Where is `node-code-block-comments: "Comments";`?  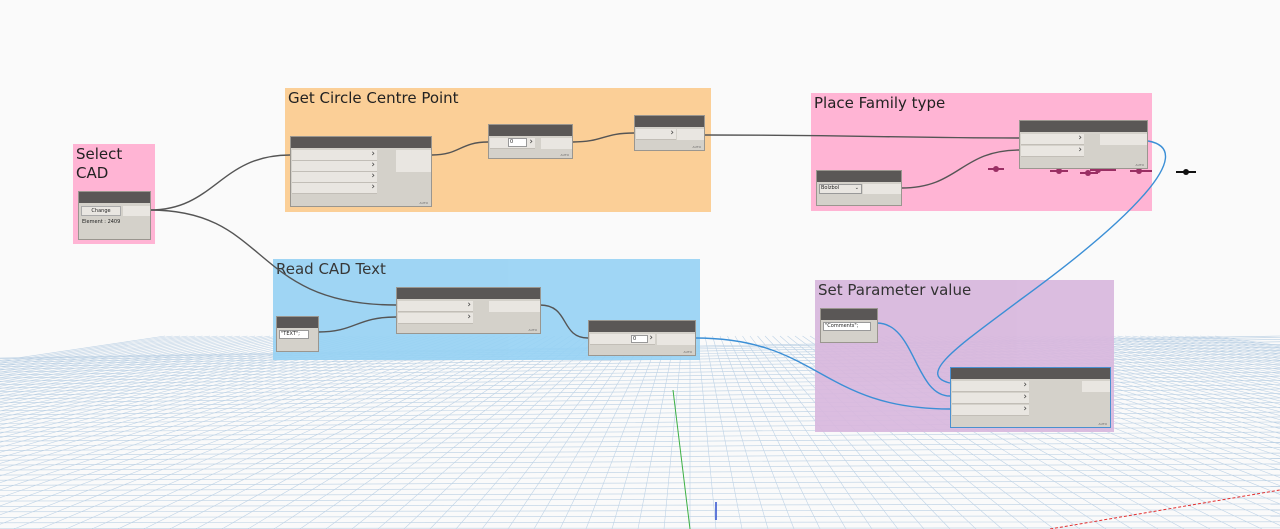
node-code-block-comments: "Comments"; is located at coordinates (849, 325).